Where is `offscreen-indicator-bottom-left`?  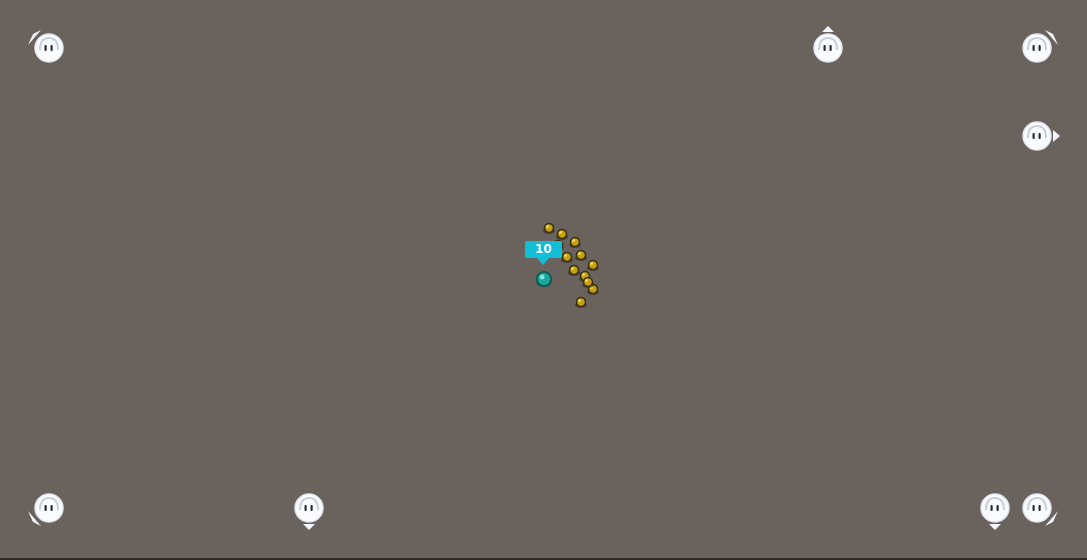
offscreen-indicator-bottom-left is located at coordinates (49, 508).